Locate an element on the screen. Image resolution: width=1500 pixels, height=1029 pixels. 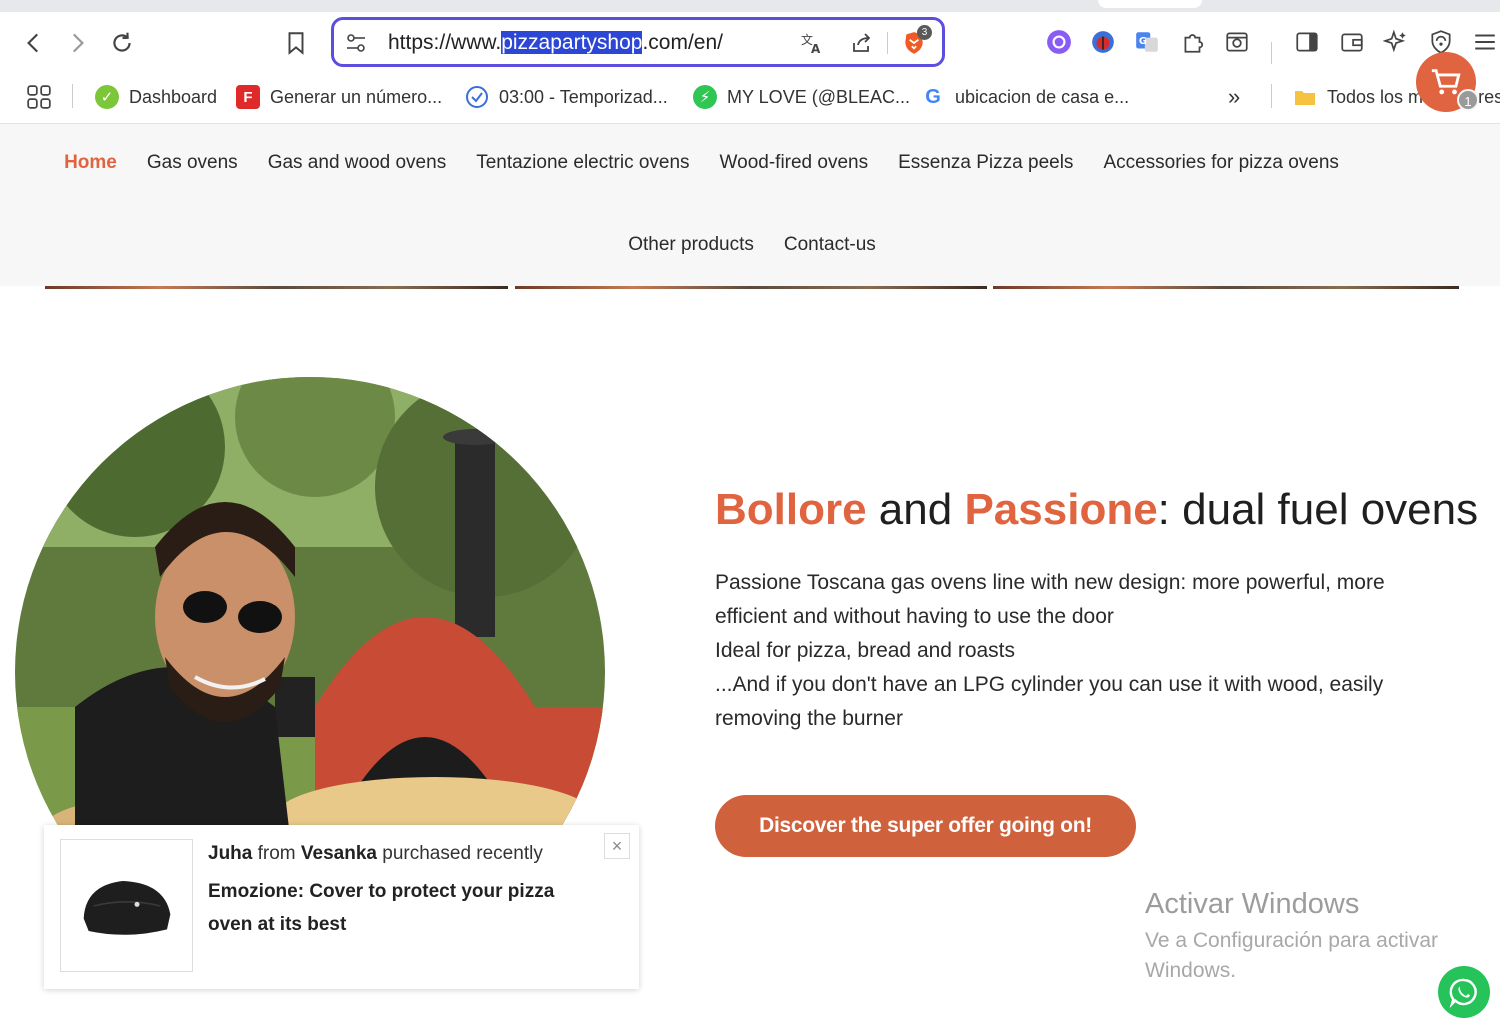
hamburger-icon is located at coordinates (1485, 42).